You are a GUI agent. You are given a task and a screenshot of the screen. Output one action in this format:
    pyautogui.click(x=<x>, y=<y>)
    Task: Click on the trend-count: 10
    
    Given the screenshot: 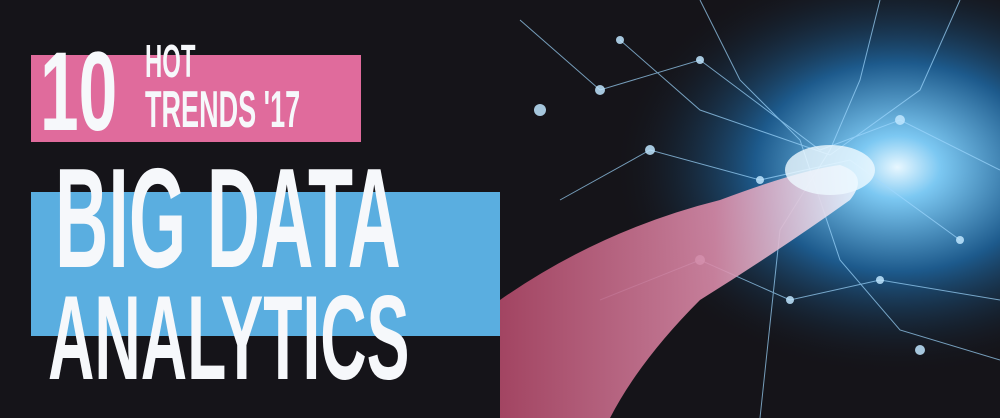 What is the action you would take?
    pyautogui.click(x=79, y=91)
    